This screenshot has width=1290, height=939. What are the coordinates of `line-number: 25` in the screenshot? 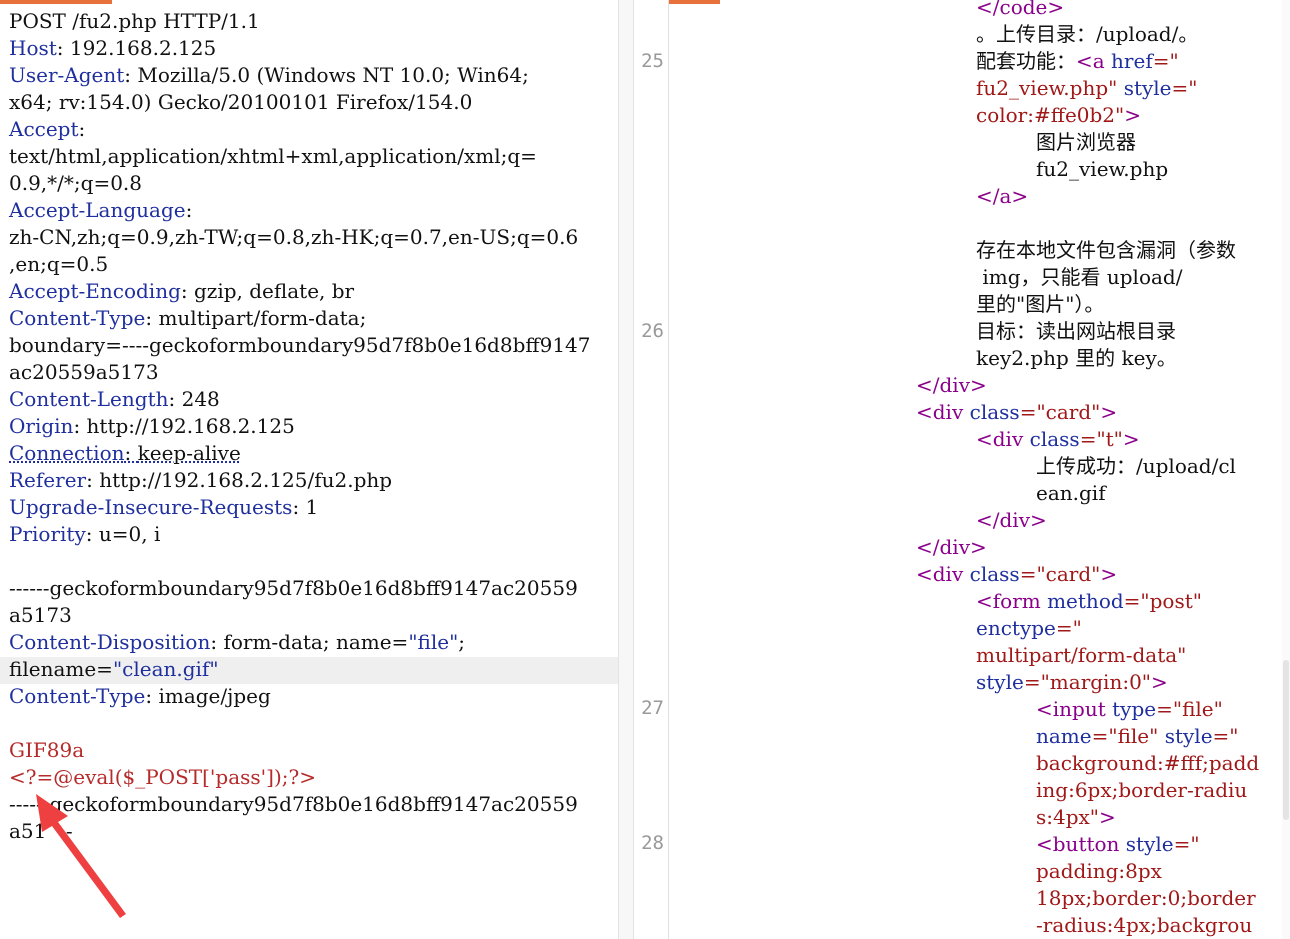 It's located at (652, 61).